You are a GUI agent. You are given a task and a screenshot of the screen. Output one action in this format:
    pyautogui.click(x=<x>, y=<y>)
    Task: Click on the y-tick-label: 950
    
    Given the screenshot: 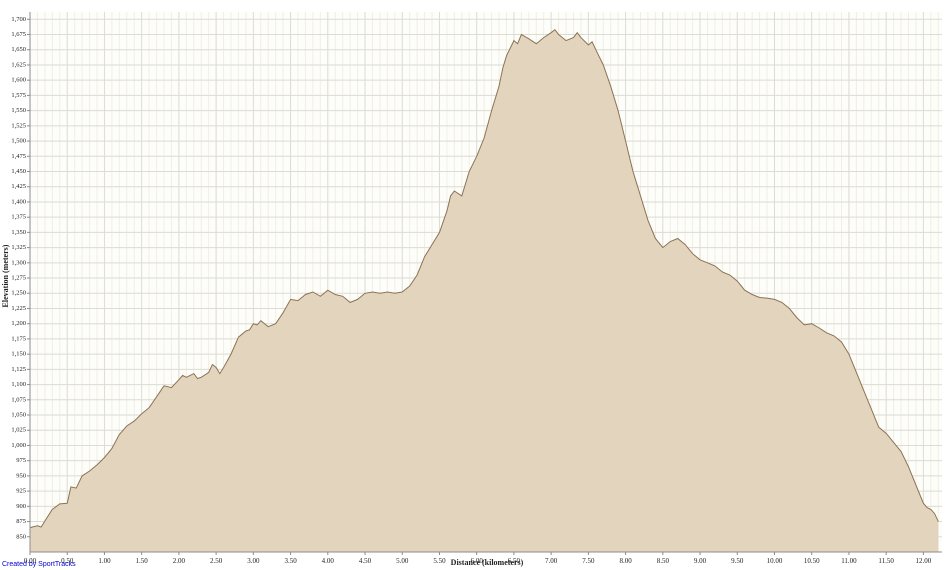 What is the action you would take?
    pyautogui.click(x=21, y=475)
    